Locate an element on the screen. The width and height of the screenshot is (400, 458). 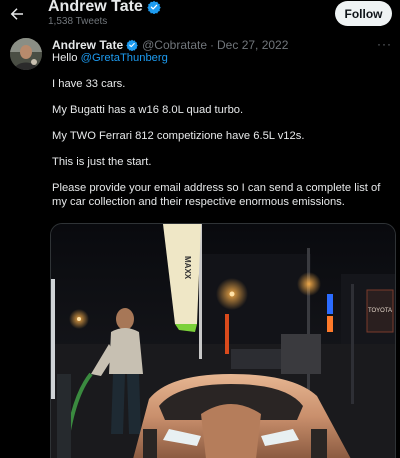
tweet-line: I have 33 cars. is located at coordinates (89, 84).